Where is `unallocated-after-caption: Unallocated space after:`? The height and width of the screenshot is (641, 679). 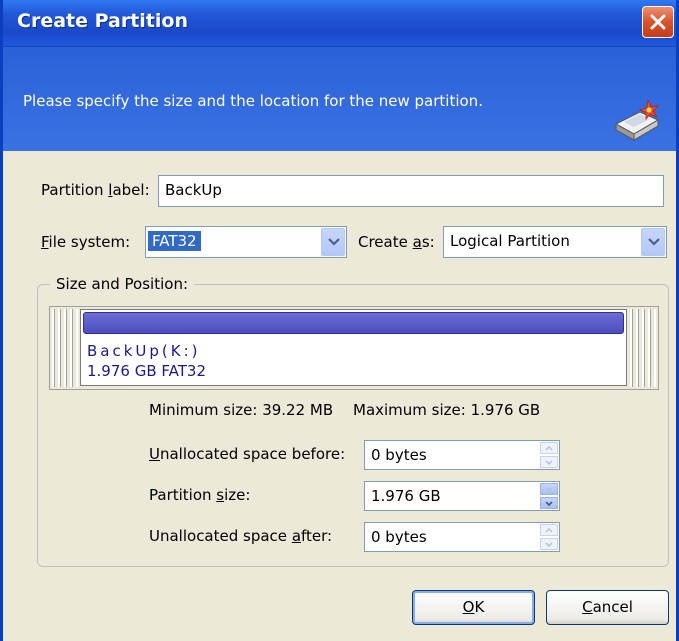 unallocated-after-caption: Unallocated space after: is located at coordinates (241, 536).